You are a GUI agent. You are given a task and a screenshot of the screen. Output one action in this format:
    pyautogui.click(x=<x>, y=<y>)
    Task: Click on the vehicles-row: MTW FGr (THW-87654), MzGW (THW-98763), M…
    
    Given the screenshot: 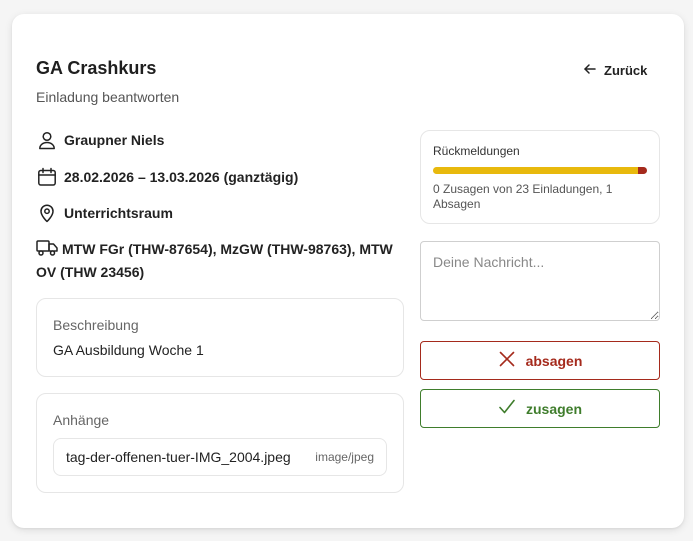 What is the action you would take?
    pyautogui.click(x=218, y=261)
    